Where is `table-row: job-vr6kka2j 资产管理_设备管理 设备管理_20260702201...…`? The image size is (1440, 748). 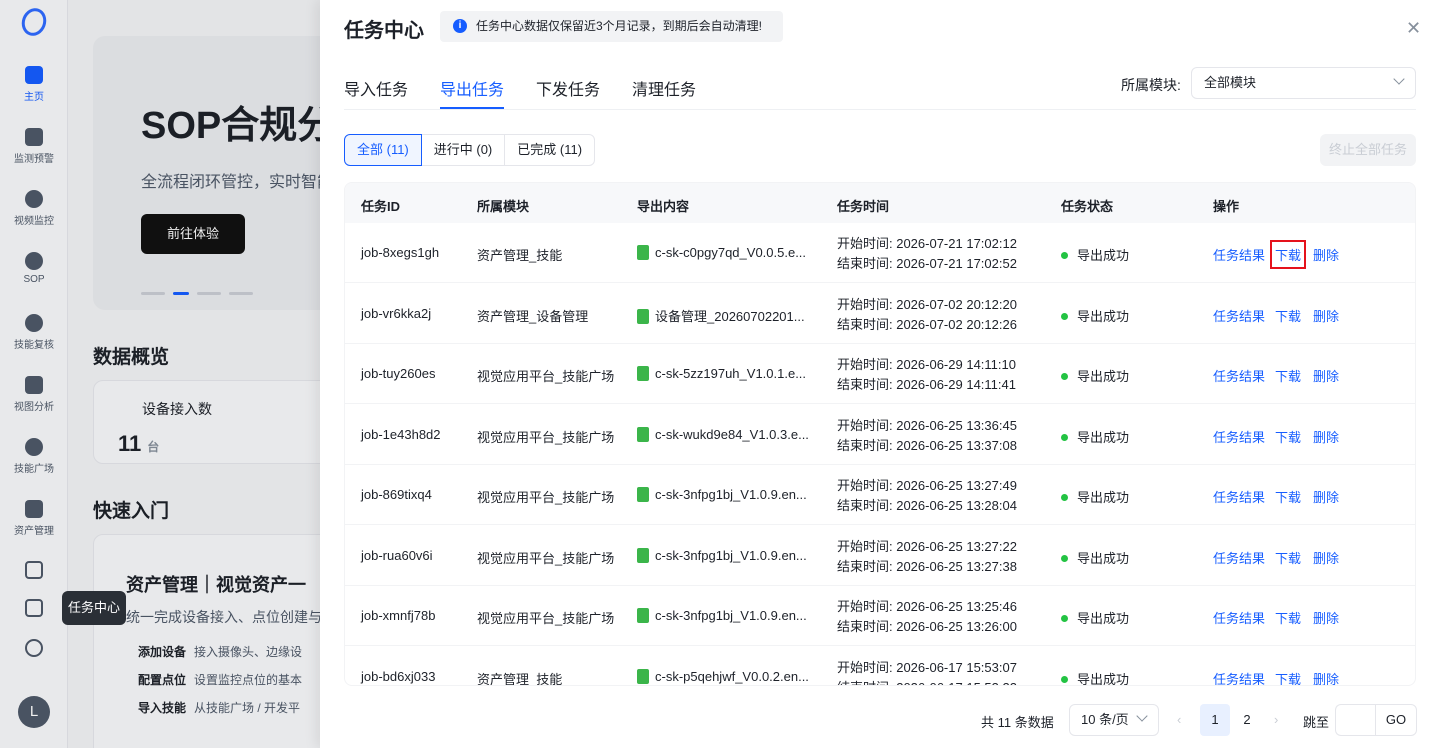 table-row: job-vr6kka2j 资产管理_设备管理 设备管理_20260702201...… is located at coordinates (880, 314).